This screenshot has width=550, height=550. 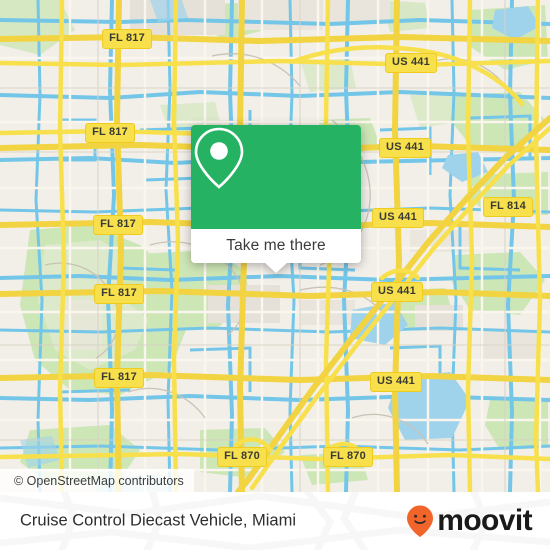 What do you see at coordinates (219, 158) in the screenshot?
I see `map-pin-icon` at bounding box center [219, 158].